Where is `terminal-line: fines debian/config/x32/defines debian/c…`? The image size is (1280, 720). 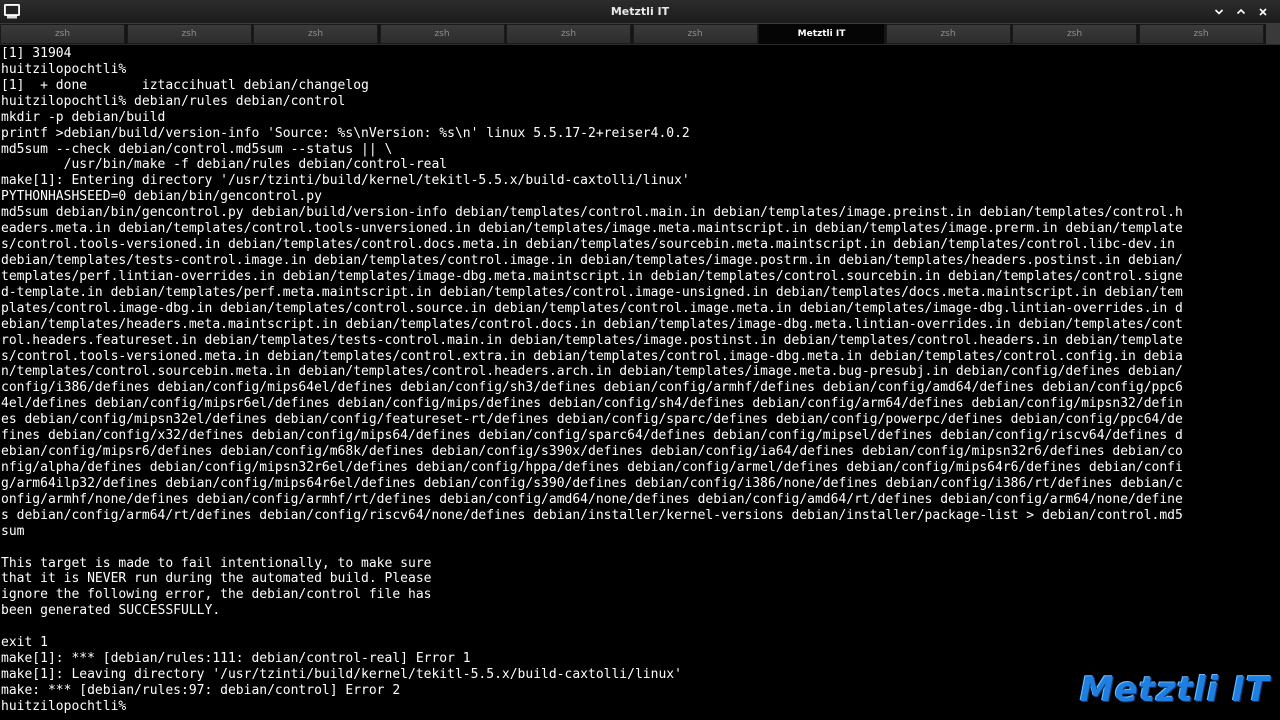
terminal-line: fines debian/config/x32/defines debian/c… is located at coordinates (592, 436).